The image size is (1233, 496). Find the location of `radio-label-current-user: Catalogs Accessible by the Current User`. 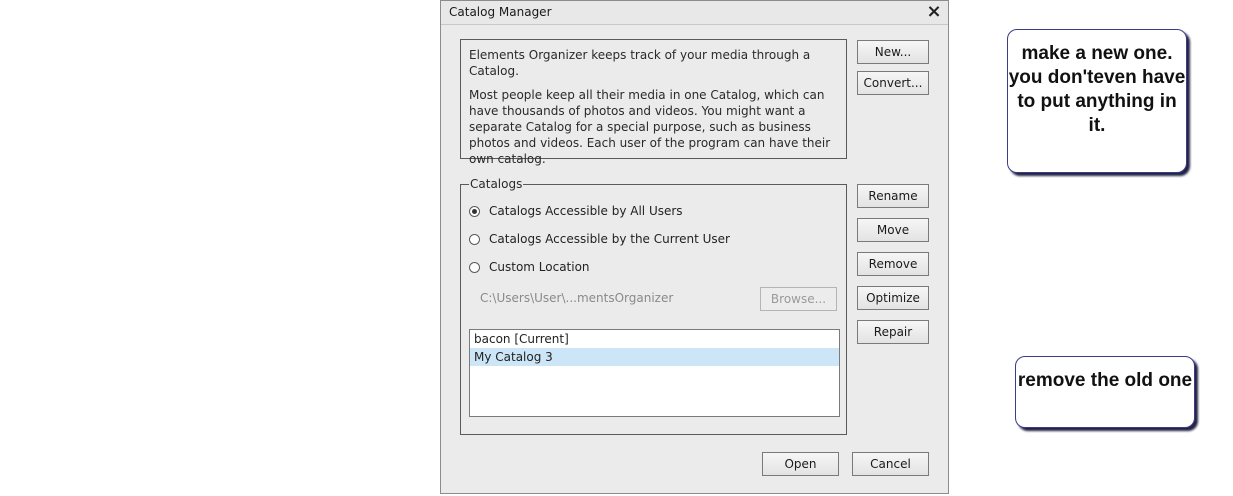

radio-label-current-user: Catalogs Accessible by the Current User is located at coordinates (609, 239).